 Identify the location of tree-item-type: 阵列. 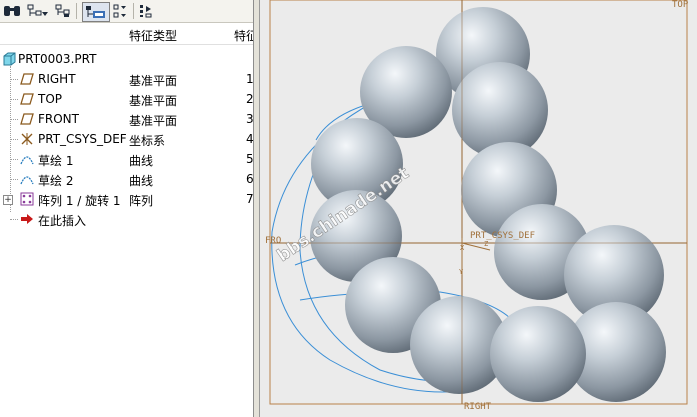
(141, 201).